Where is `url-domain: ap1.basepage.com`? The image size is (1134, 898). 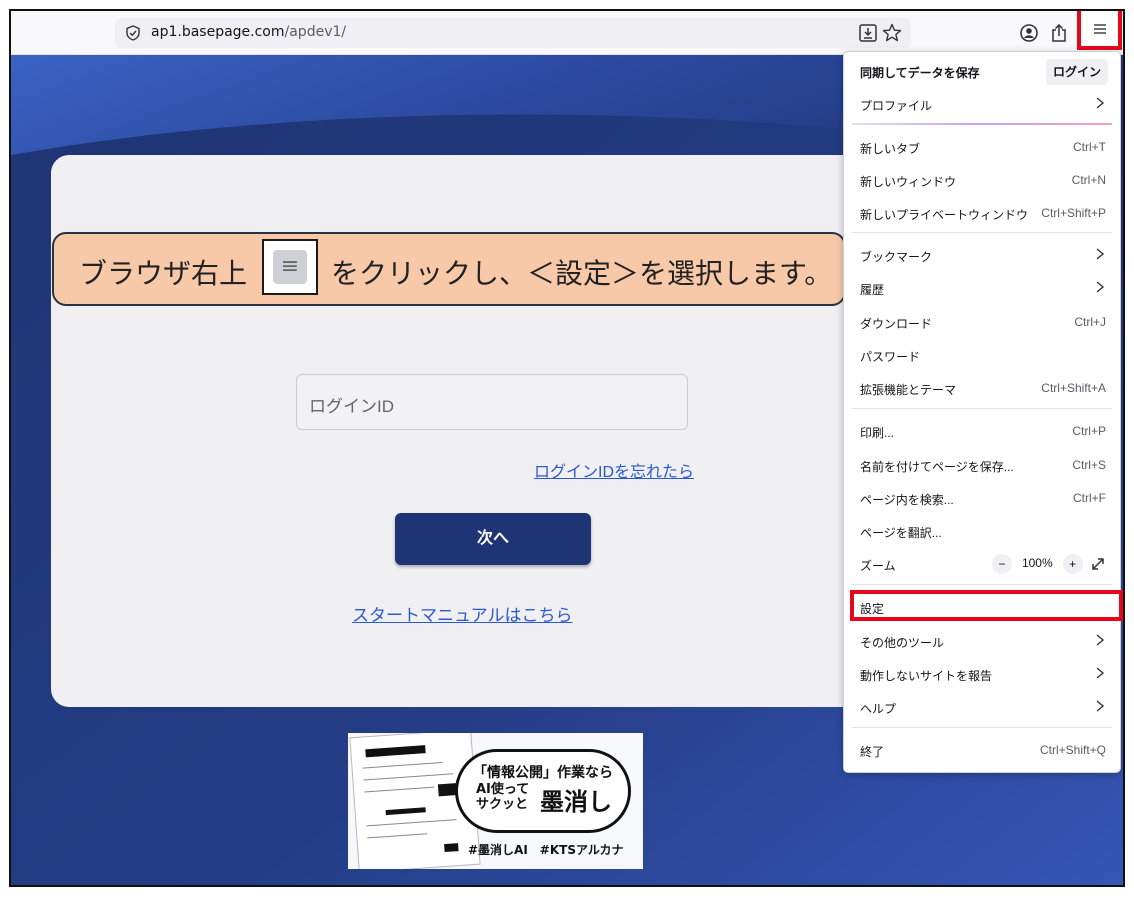
url-domain: ap1.basepage.com is located at coordinates (218, 32).